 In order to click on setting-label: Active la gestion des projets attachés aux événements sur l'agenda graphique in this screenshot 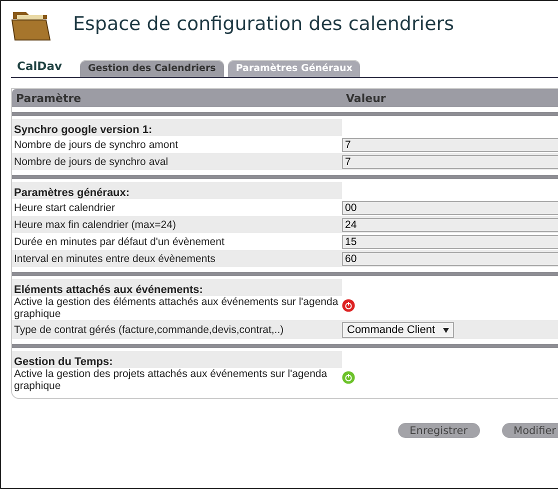, I will do `click(170, 380)`.